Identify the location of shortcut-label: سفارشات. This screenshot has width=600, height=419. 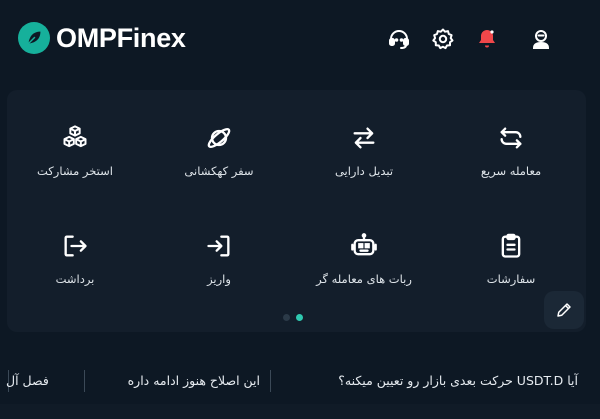
(511, 279).